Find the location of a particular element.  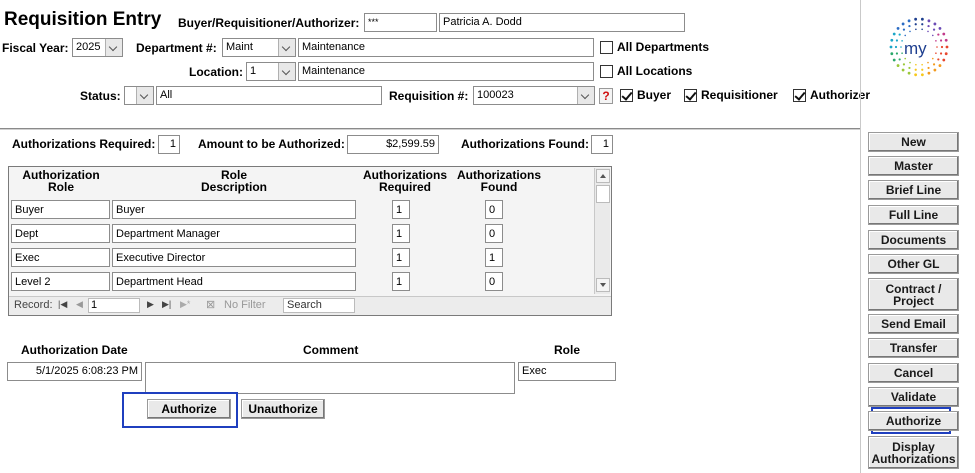

buyer-checkbox is located at coordinates (626, 95).